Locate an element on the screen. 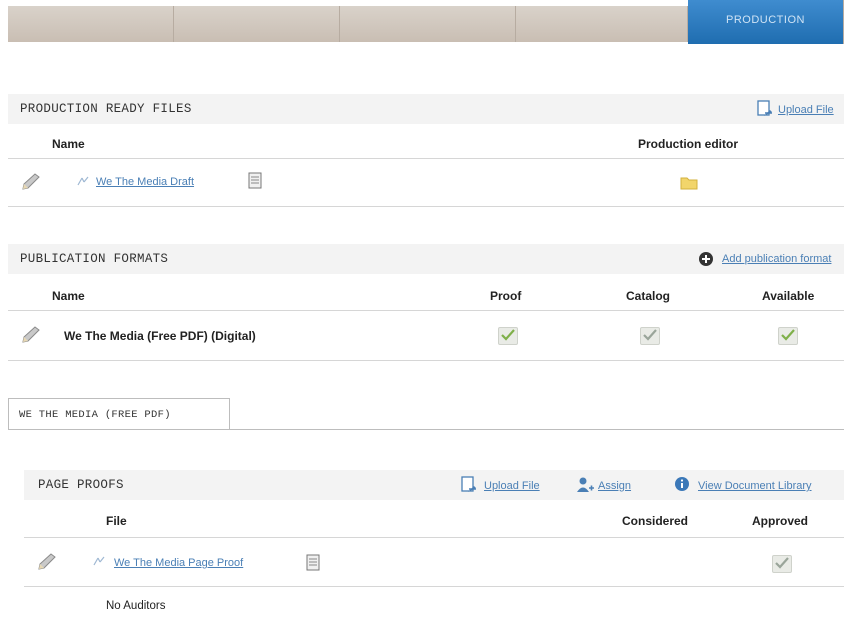 Image resolution: width=844 pixels, height=620 pixels. catalog-checkbox is located at coordinates (650, 336).